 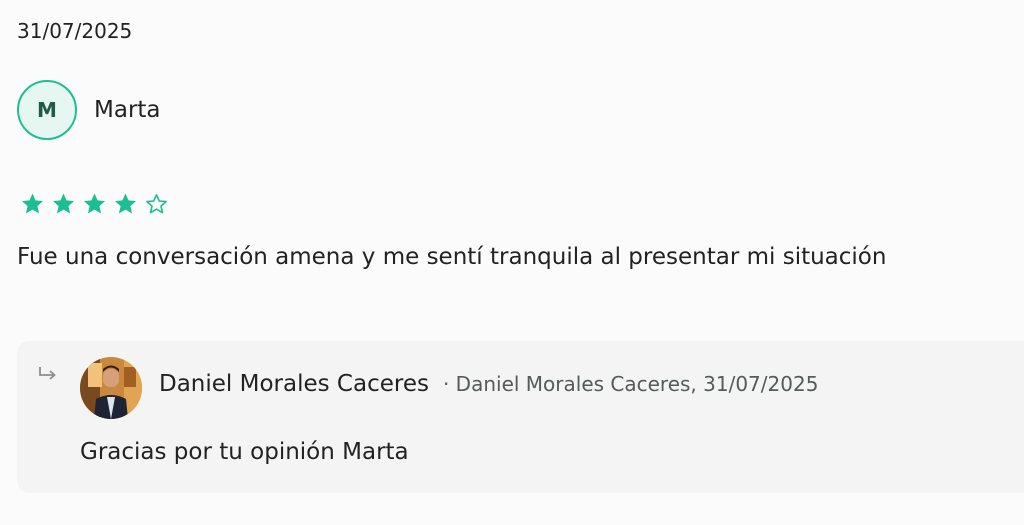 I want to click on reply-author-name: Daniel Morales Caceres, so click(x=294, y=384).